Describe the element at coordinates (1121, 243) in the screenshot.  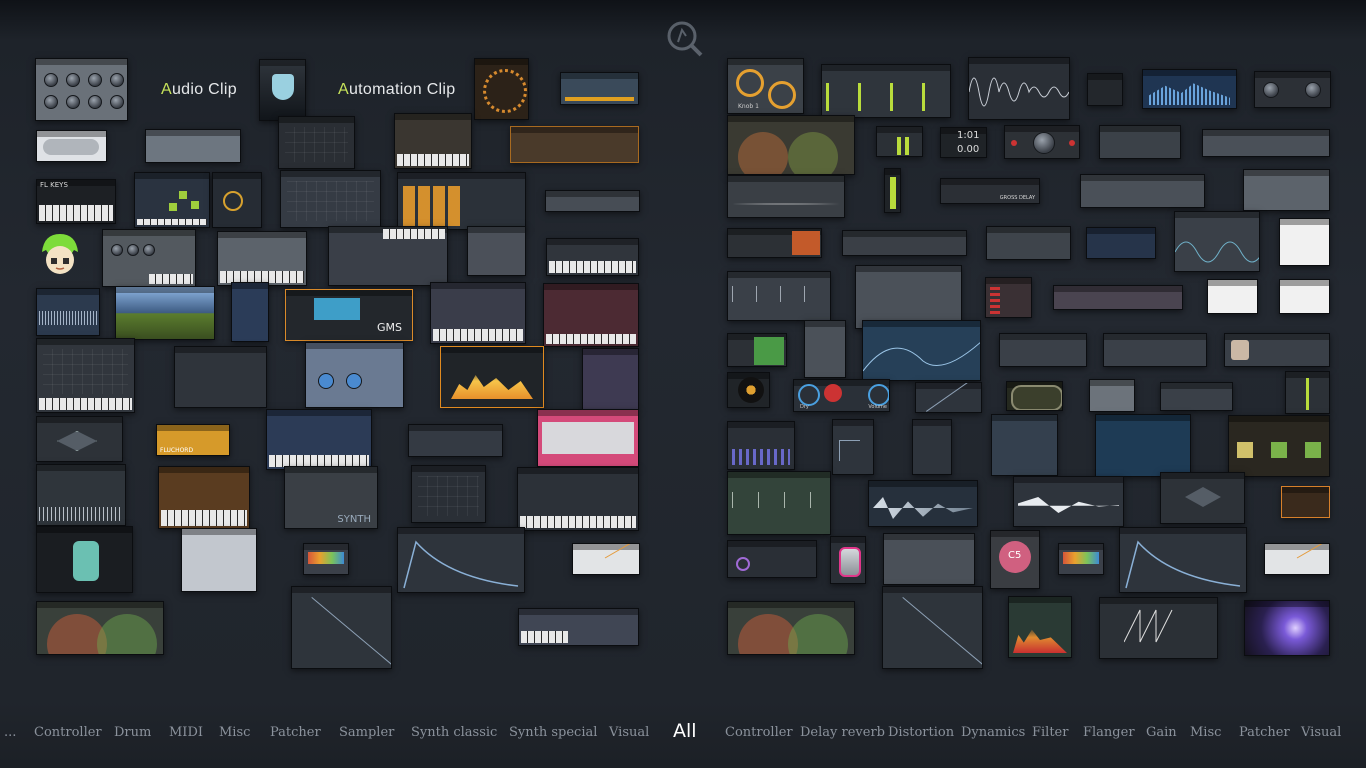
I see `plugin-thumb-blue-mixer` at that location.